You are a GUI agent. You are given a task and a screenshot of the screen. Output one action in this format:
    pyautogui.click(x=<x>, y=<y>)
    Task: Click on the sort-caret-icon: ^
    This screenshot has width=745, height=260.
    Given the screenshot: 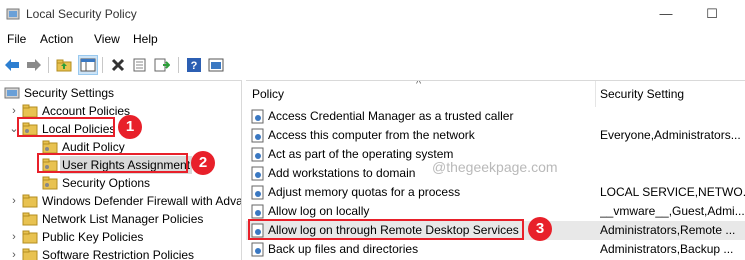 What is the action you would take?
    pyautogui.click(x=419, y=85)
    